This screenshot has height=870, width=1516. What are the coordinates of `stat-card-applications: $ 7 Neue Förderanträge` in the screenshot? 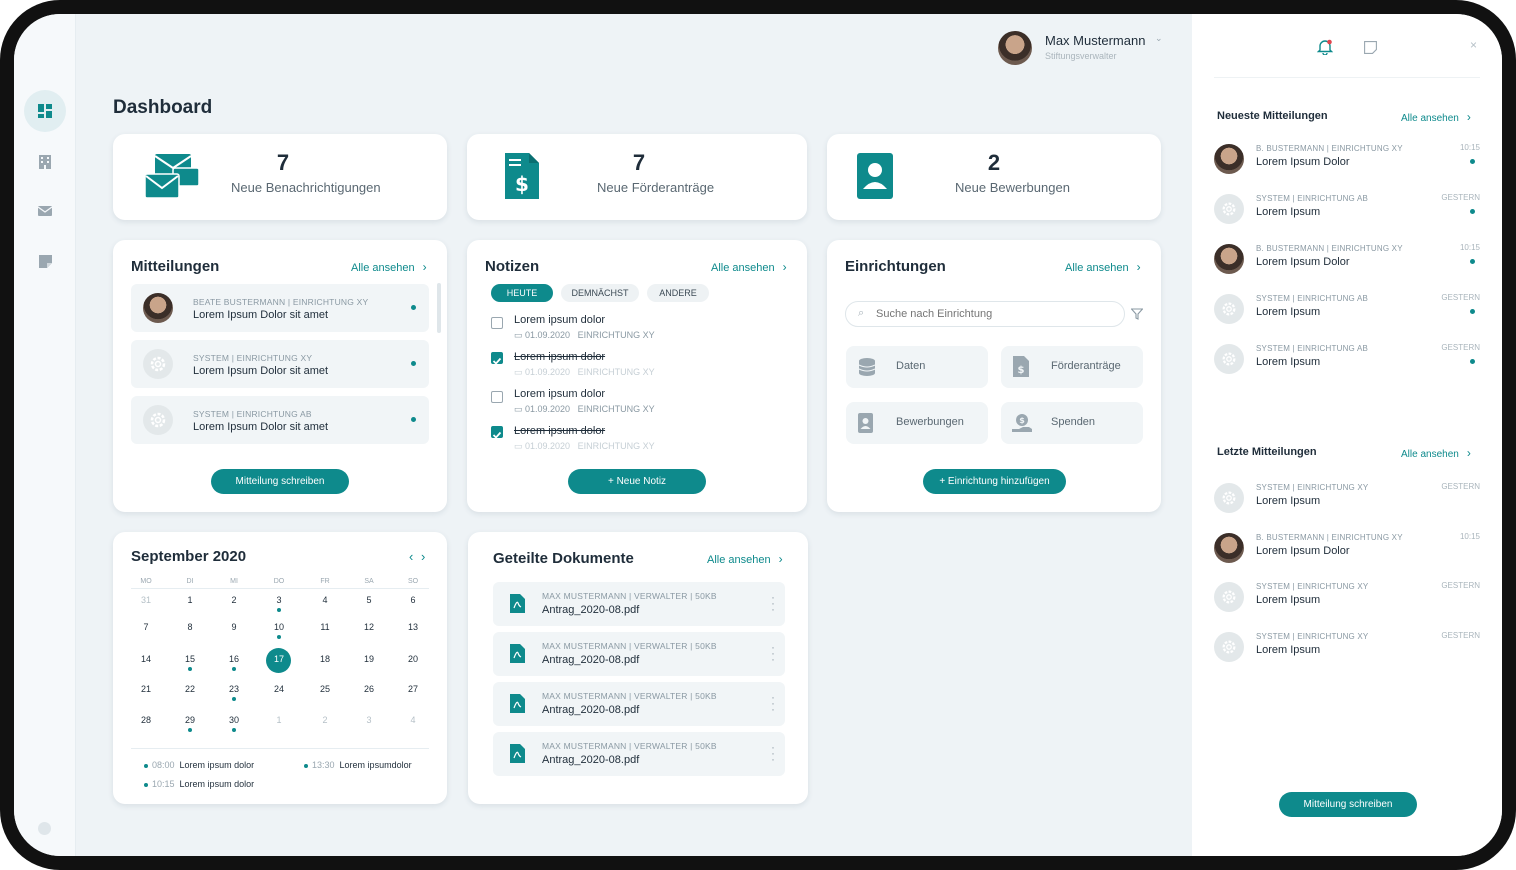 It's located at (637, 177).